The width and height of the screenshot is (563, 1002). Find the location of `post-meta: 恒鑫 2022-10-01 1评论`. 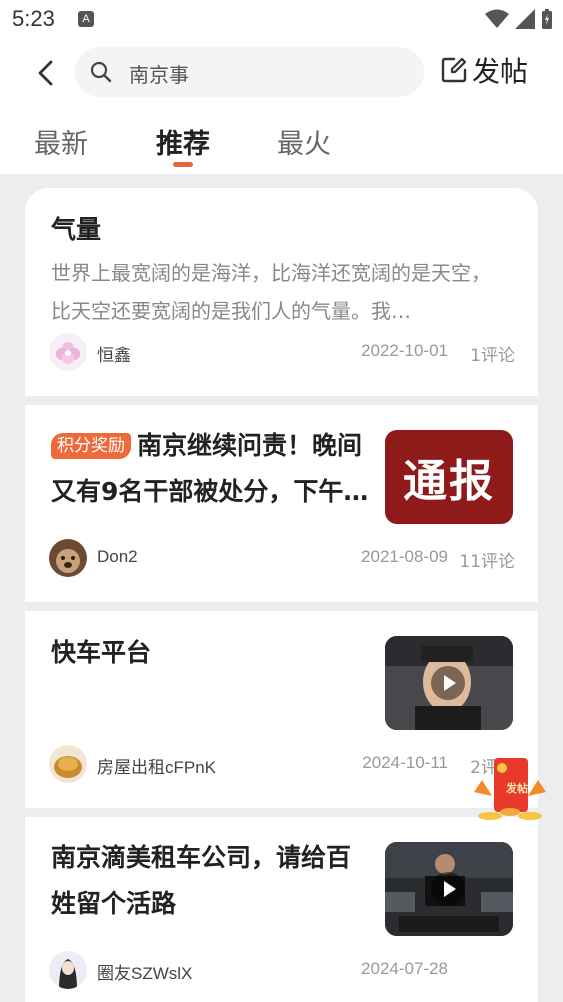

post-meta: 恒鑫 2022-10-01 1评论 is located at coordinates (282, 353).